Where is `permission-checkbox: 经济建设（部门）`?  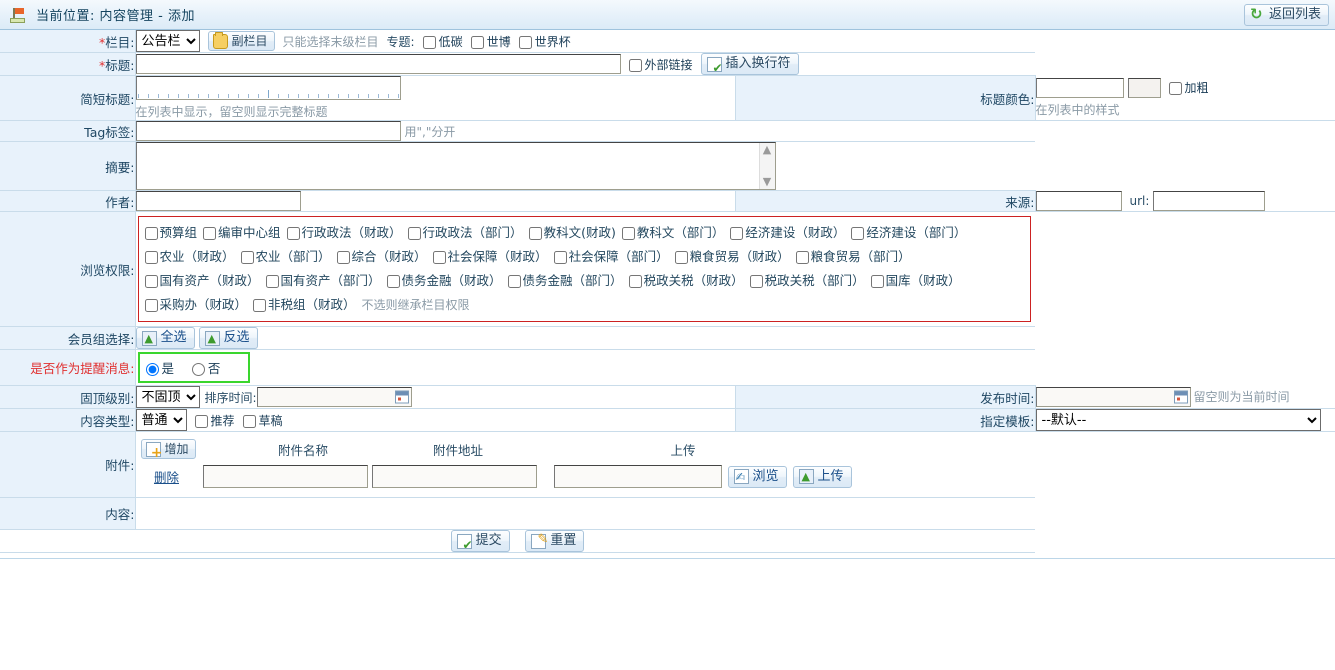 permission-checkbox: 经济建设（部门） is located at coordinates (908, 232).